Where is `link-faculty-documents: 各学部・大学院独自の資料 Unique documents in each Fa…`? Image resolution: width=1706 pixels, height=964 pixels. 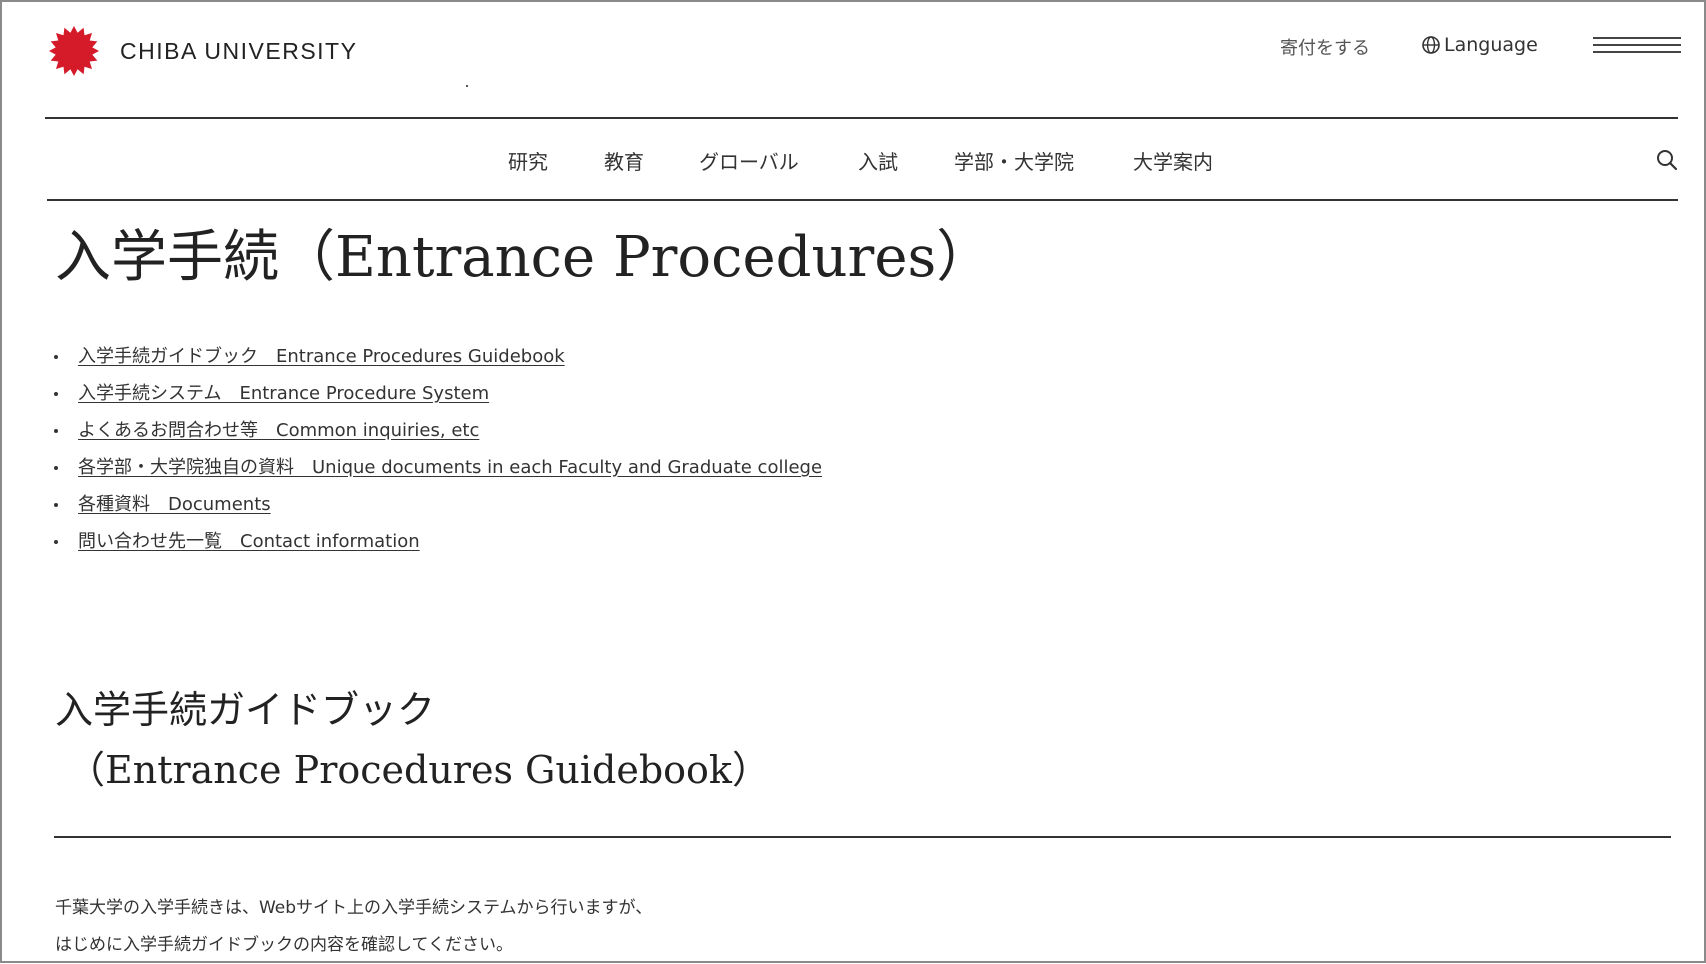
link-faculty-documents: 各学部・大学院独自の資料 Unique documents in each Fa… is located at coordinates (450, 467).